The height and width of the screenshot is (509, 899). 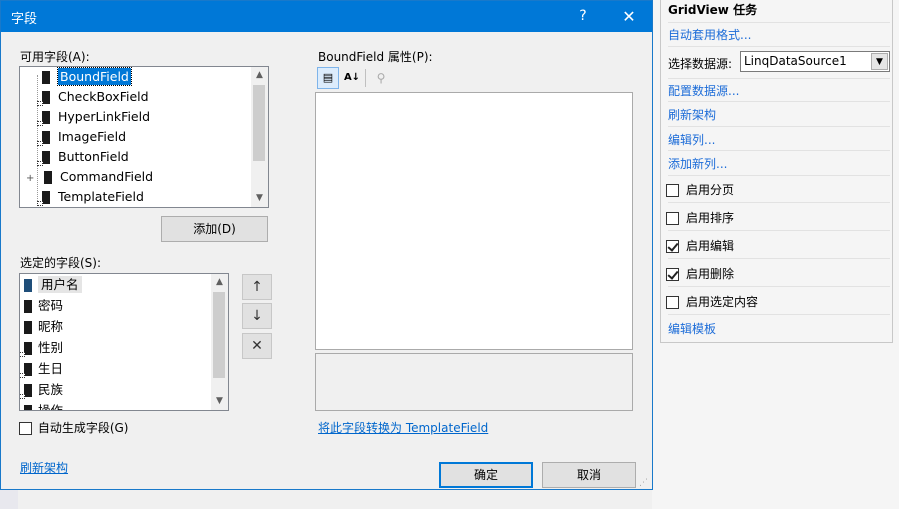 I want to click on enable-selection-checkbox: 启用选定内容, so click(x=712, y=301).